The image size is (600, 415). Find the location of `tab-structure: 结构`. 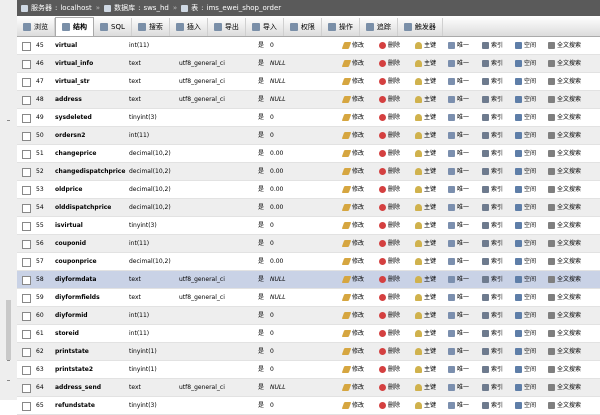

tab-structure: 结构 is located at coordinates (74, 26).